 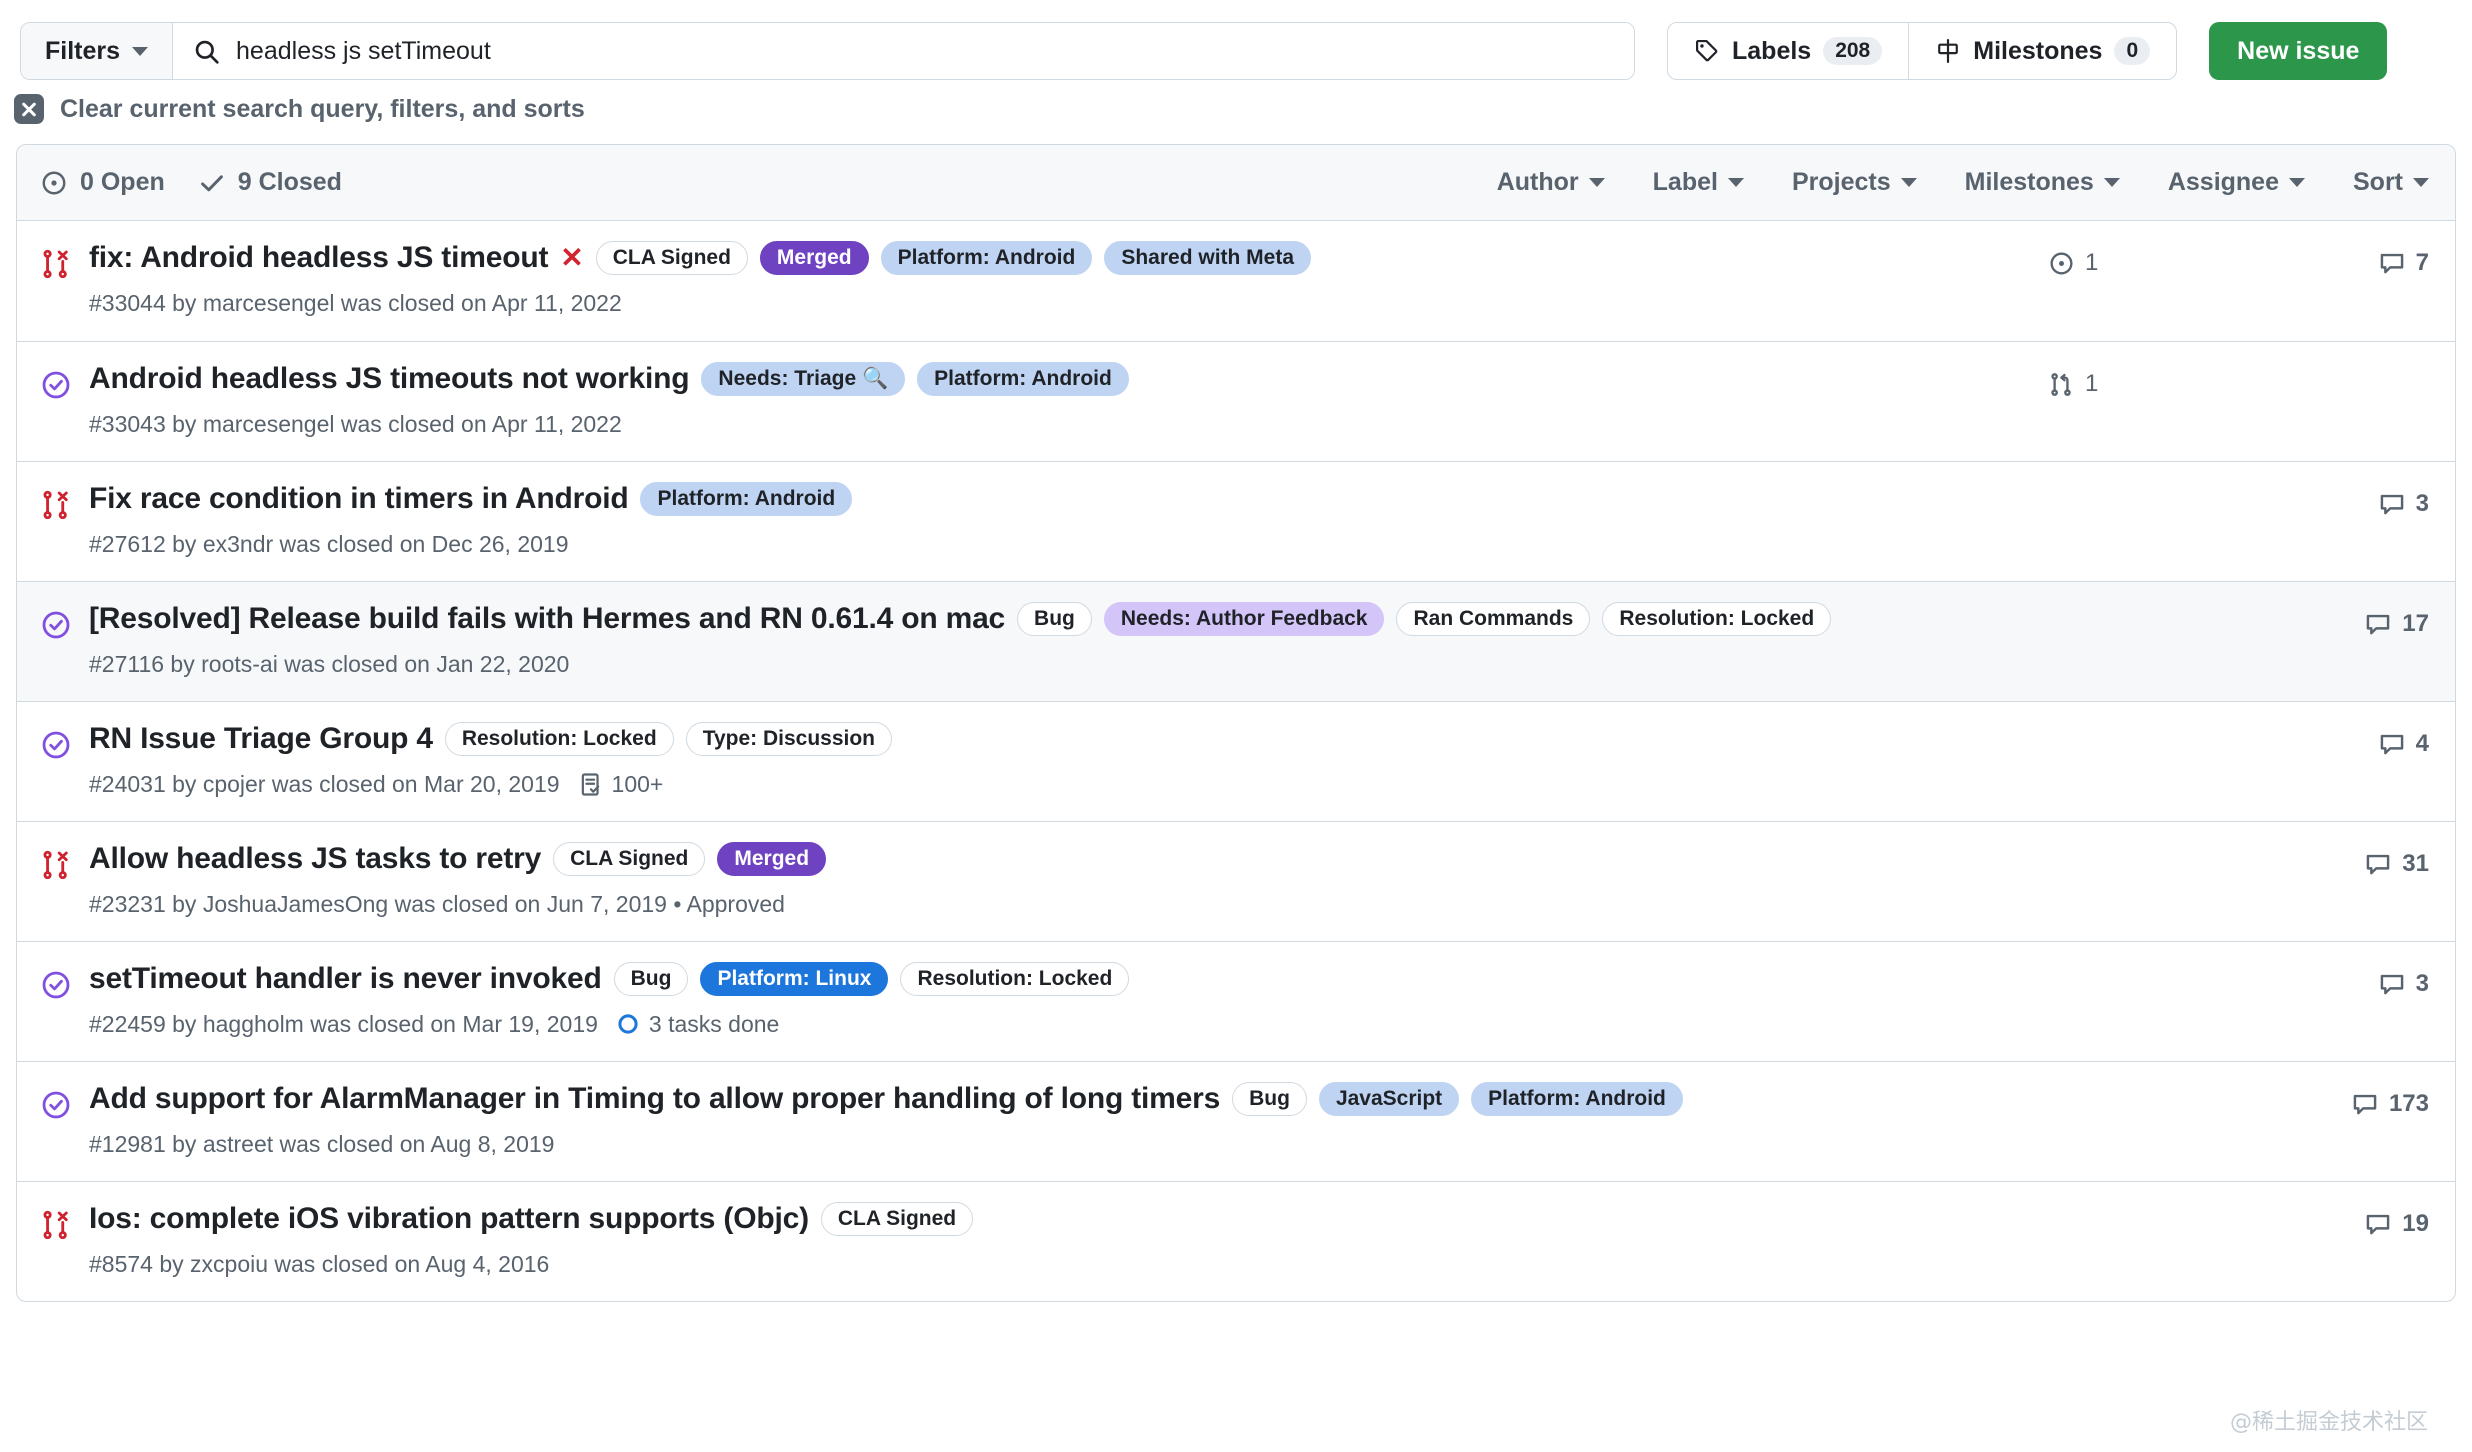 I want to click on issue-progress: 100+, so click(x=620, y=784).